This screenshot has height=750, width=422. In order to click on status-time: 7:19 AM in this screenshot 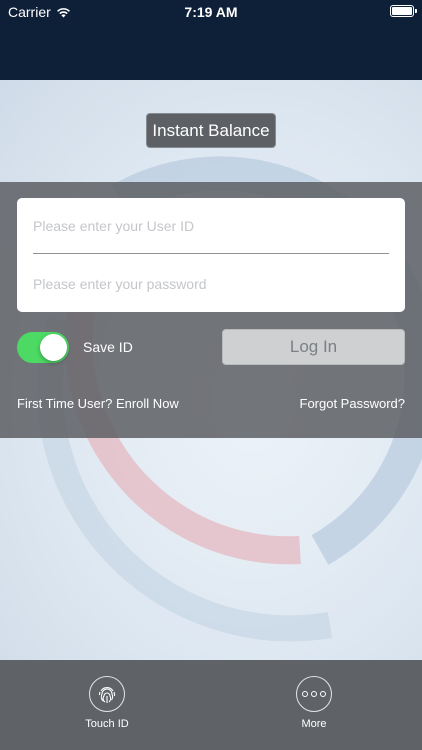, I will do `click(211, 12)`.